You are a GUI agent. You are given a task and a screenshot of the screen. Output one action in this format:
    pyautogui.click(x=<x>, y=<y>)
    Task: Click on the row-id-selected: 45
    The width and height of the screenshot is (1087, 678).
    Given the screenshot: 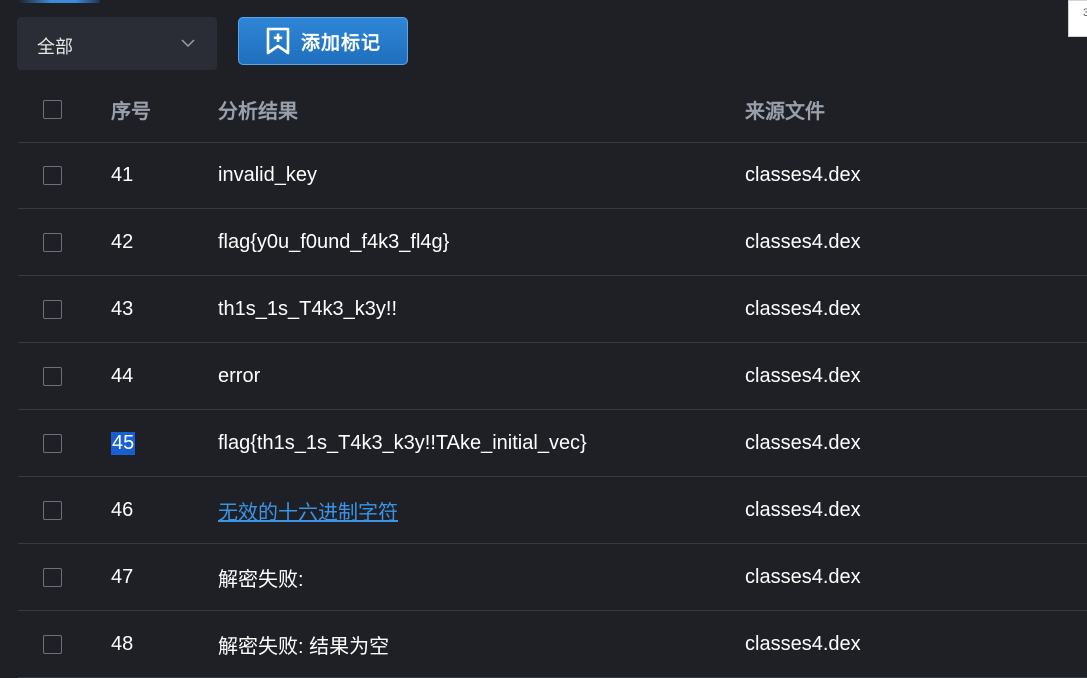 What is the action you would take?
    pyautogui.click(x=123, y=443)
    